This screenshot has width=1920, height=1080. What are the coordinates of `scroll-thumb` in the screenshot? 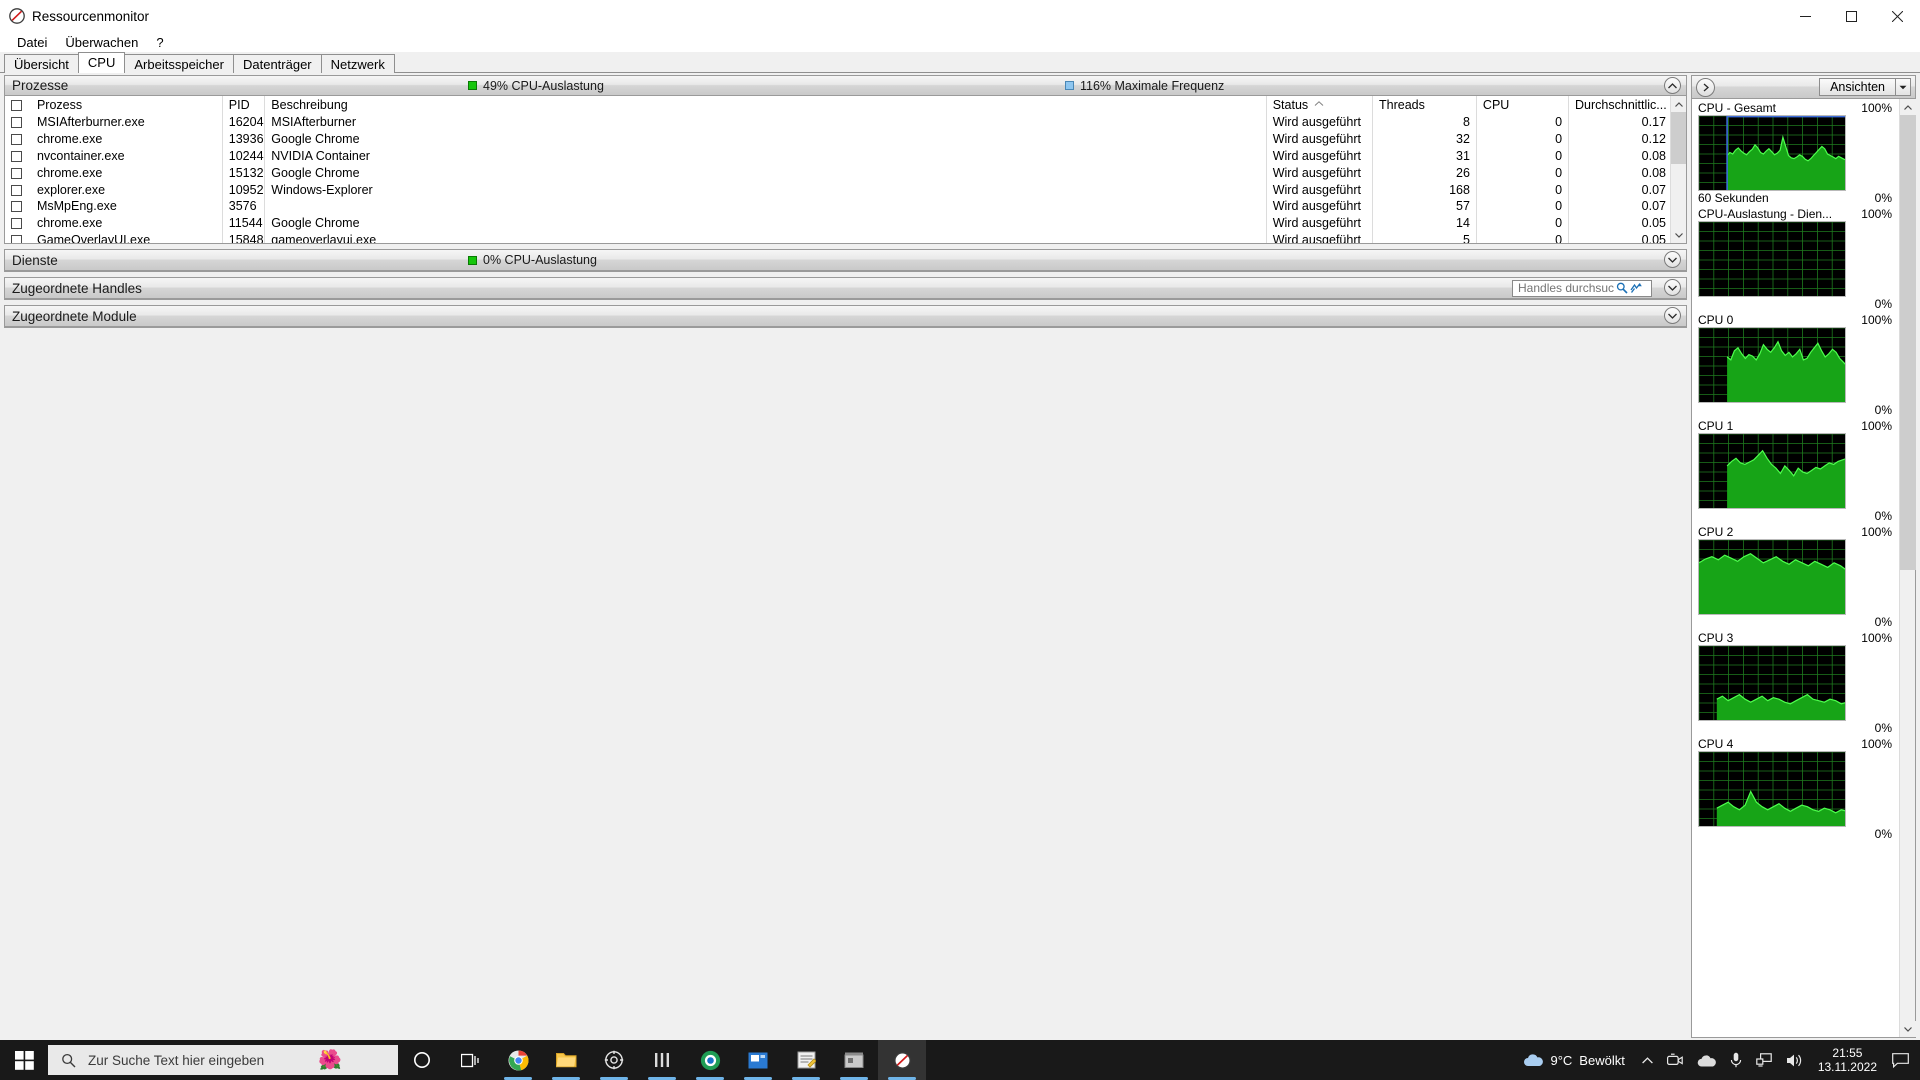 It's located at (1678, 138).